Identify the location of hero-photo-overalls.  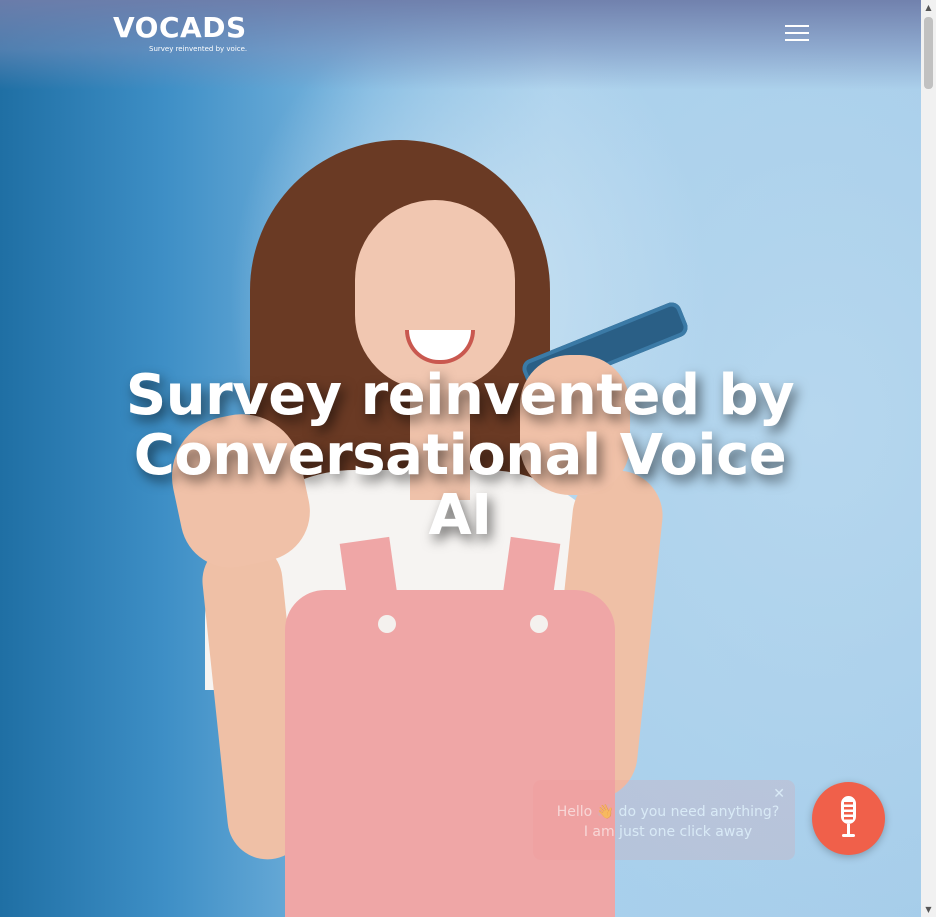
(450, 753).